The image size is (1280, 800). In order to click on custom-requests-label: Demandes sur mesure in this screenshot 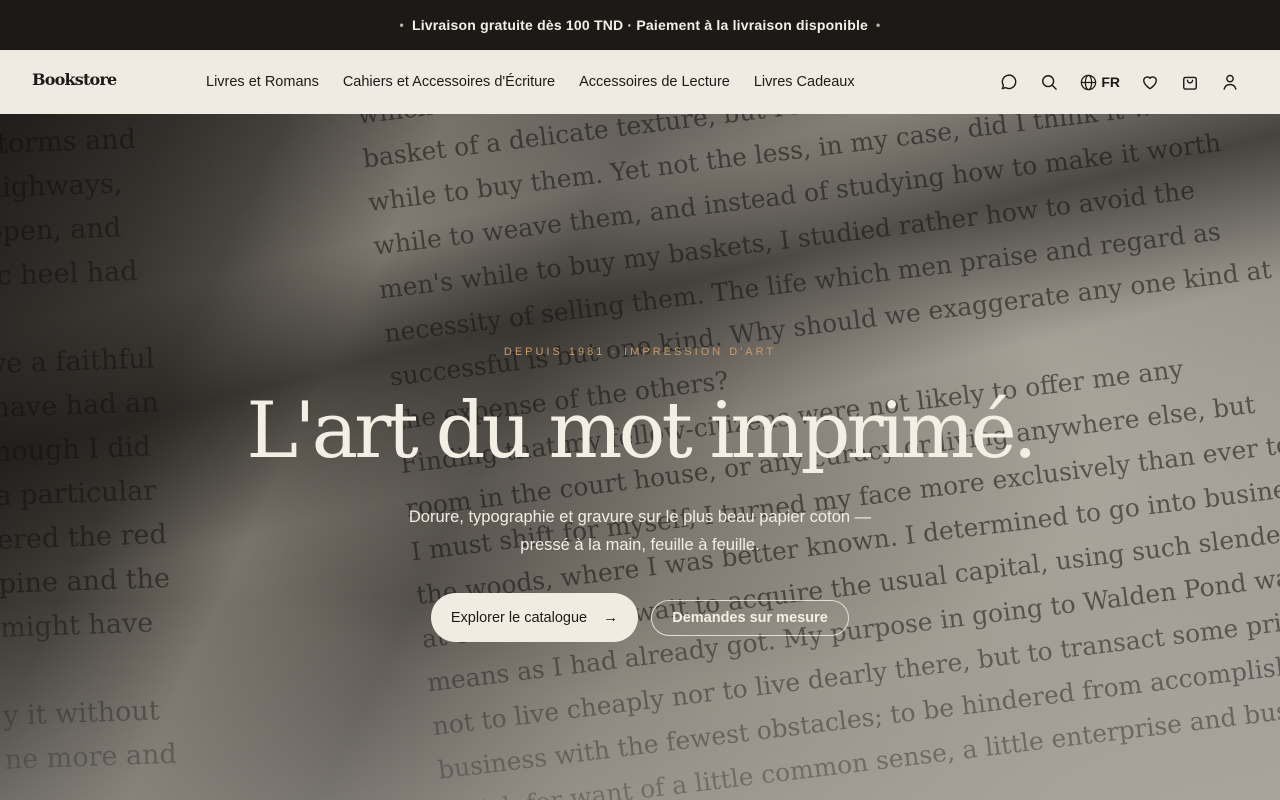, I will do `click(750, 618)`.